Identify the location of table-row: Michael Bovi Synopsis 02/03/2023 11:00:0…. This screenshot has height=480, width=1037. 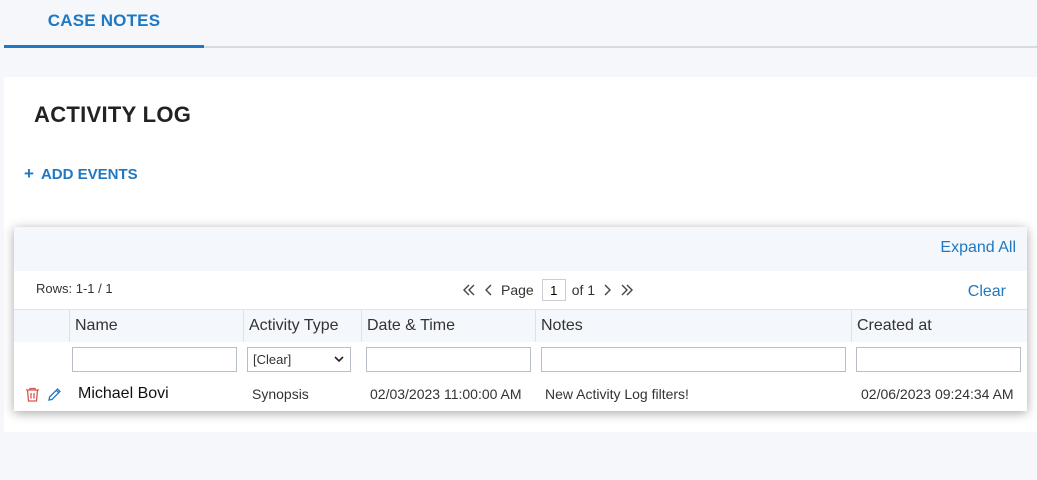
(520, 394).